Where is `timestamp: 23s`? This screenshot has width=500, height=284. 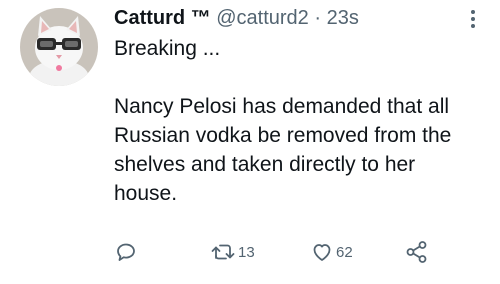
timestamp: 23s is located at coordinates (343, 18).